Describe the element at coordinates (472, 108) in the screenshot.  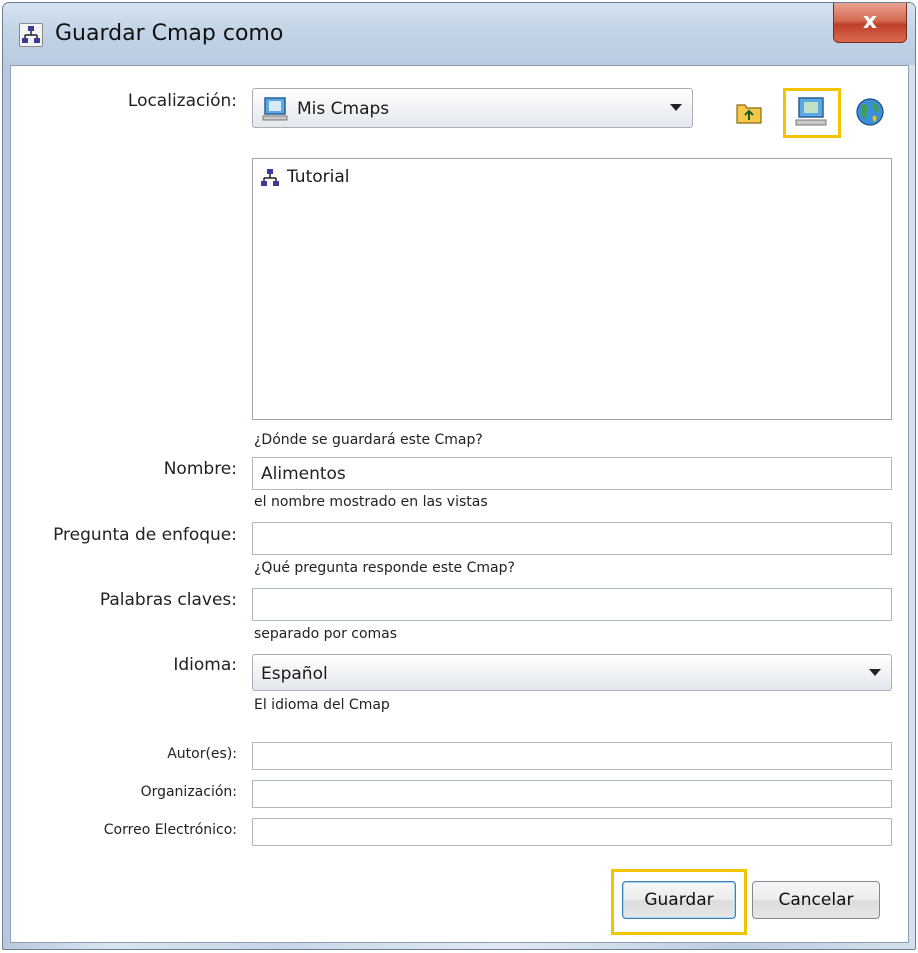
I see `location-select: Mis Cmaps` at that location.